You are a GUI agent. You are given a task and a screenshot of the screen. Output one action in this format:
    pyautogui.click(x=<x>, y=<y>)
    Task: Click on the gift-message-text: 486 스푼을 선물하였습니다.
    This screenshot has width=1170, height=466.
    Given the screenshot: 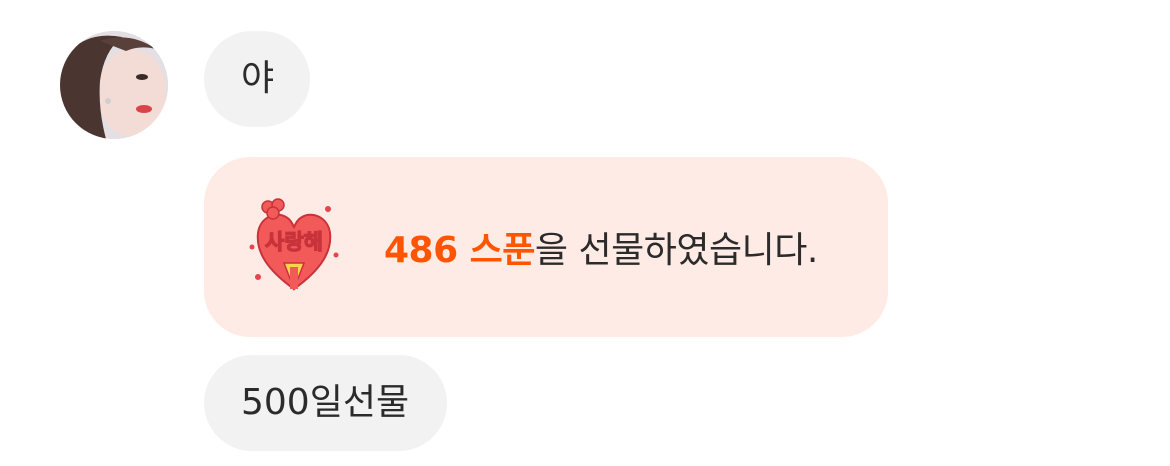 What is the action you would take?
    pyautogui.click(x=601, y=247)
    